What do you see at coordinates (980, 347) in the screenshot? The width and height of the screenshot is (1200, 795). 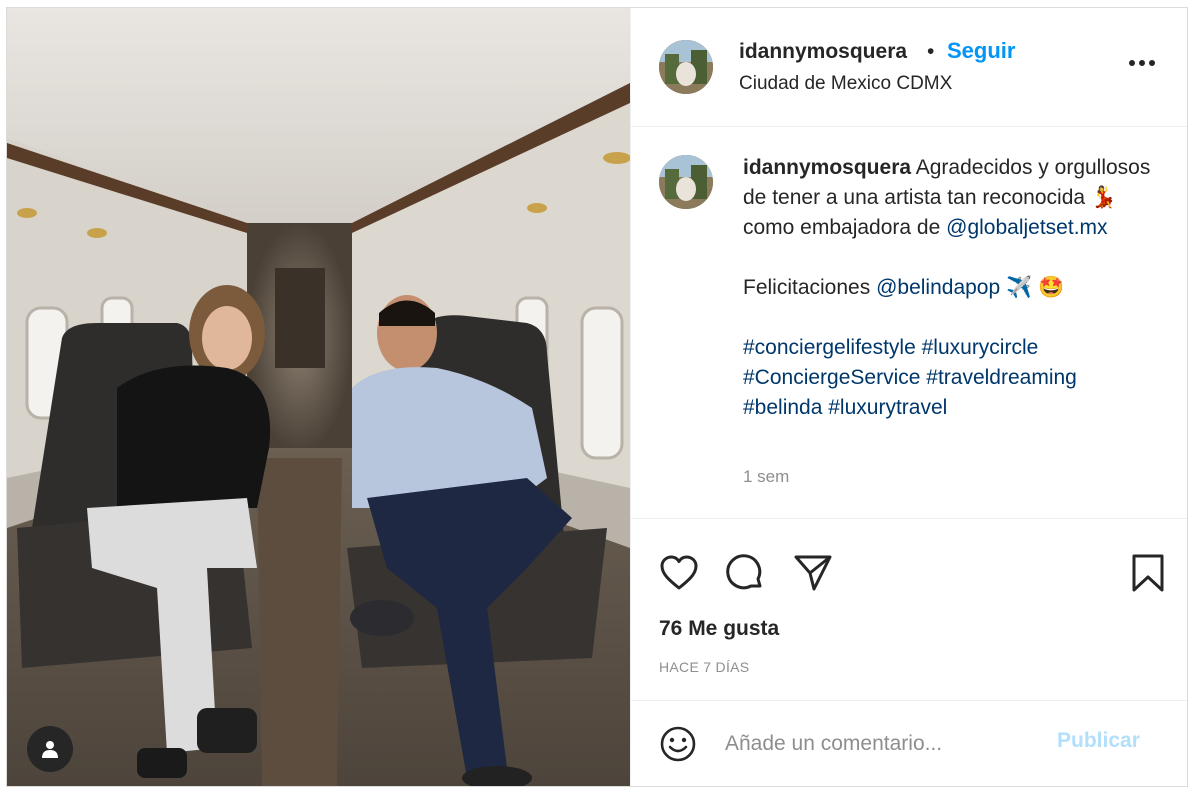 I see `hashtag-link: #luxurycircle` at bounding box center [980, 347].